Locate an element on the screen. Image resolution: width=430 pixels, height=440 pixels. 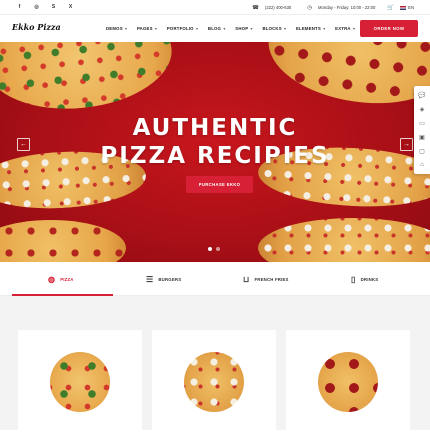
purchase-button: PURCHASE EKKO is located at coordinates (219, 184).